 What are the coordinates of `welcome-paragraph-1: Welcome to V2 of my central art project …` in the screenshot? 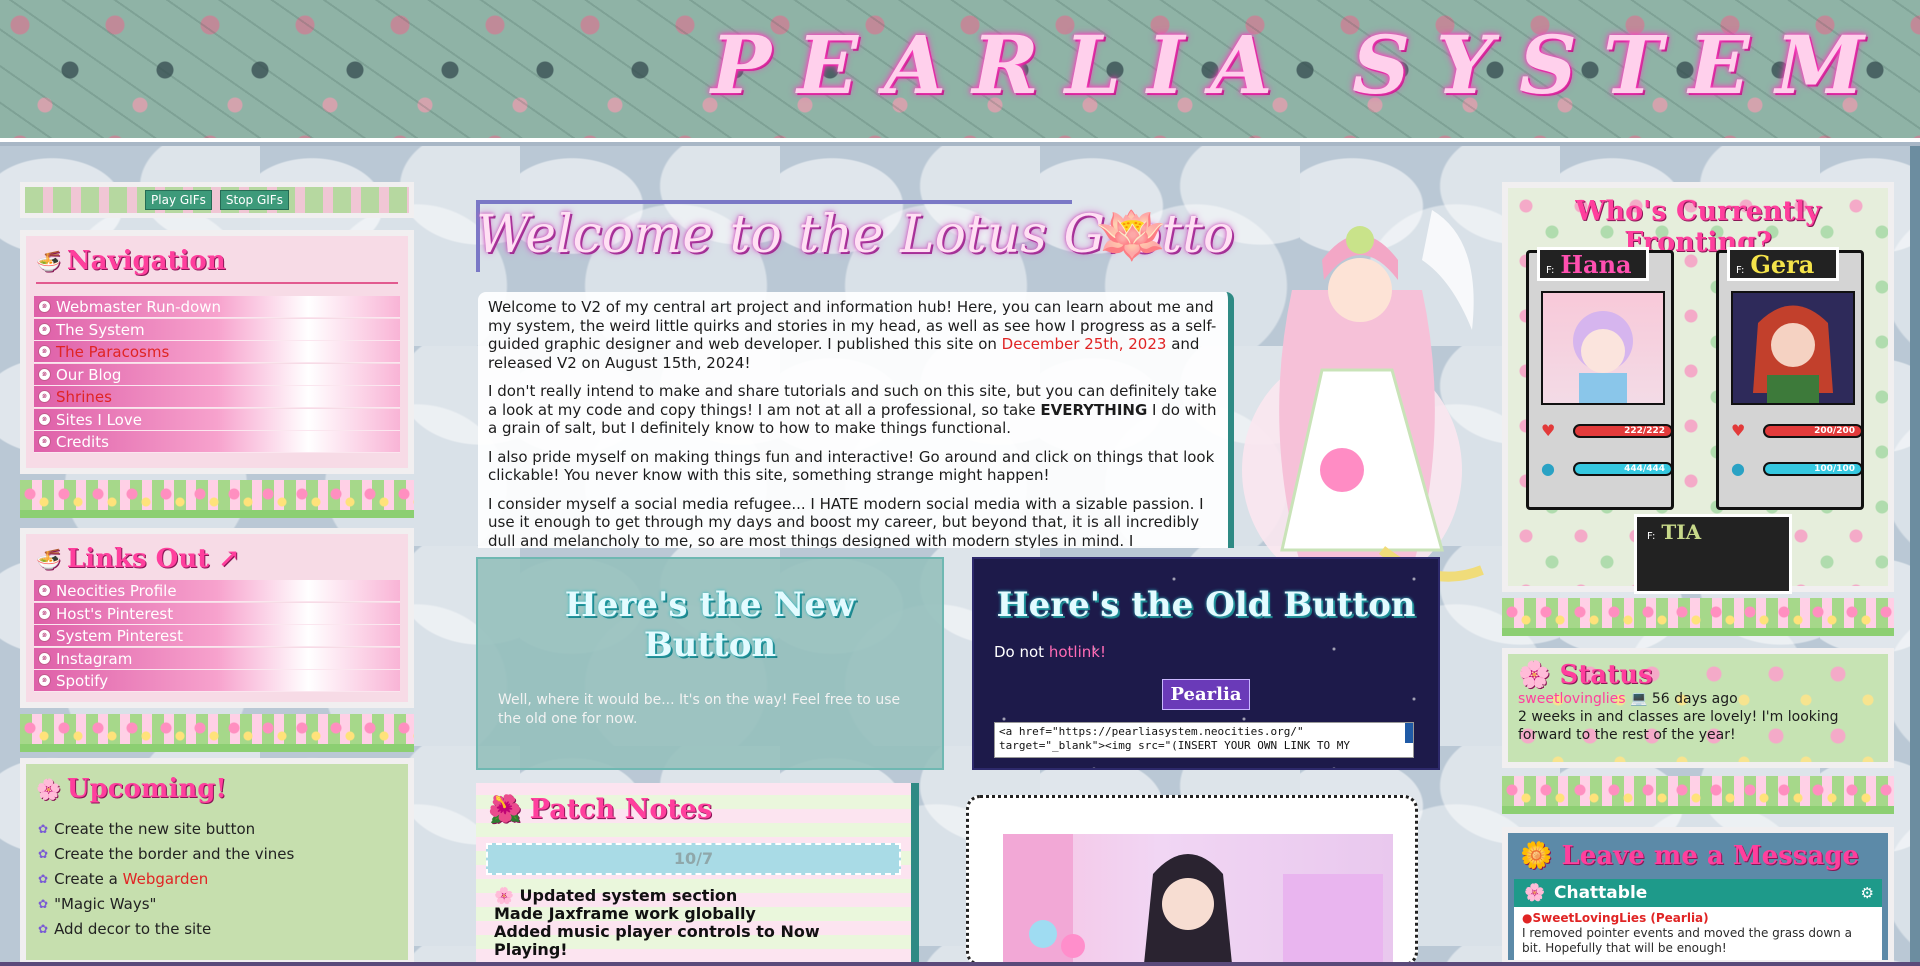 It's located at (852, 335).